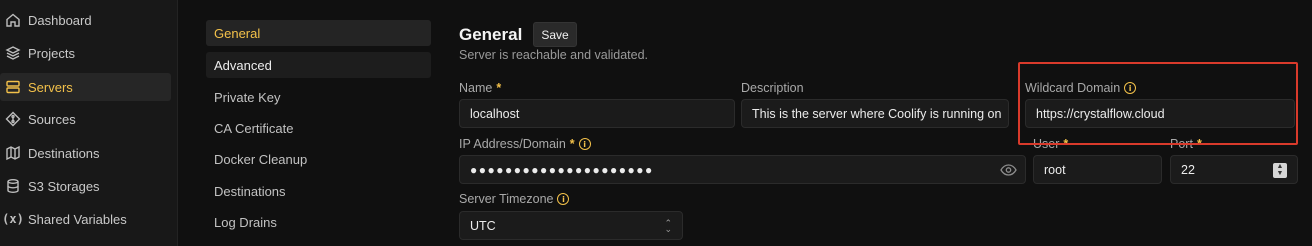  Describe the element at coordinates (1234, 169) in the screenshot. I see `port-input: 22 ▲ ▼` at that location.